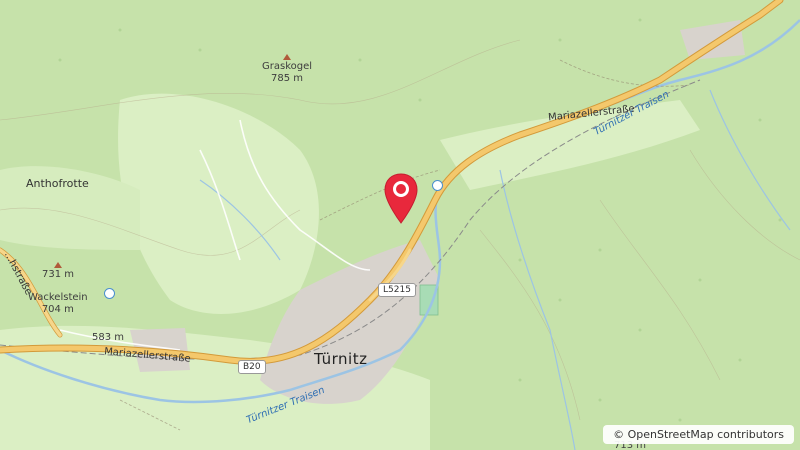  What do you see at coordinates (341, 359) in the screenshot?
I see `town-label-turnitz: Türnitz` at bounding box center [341, 359].